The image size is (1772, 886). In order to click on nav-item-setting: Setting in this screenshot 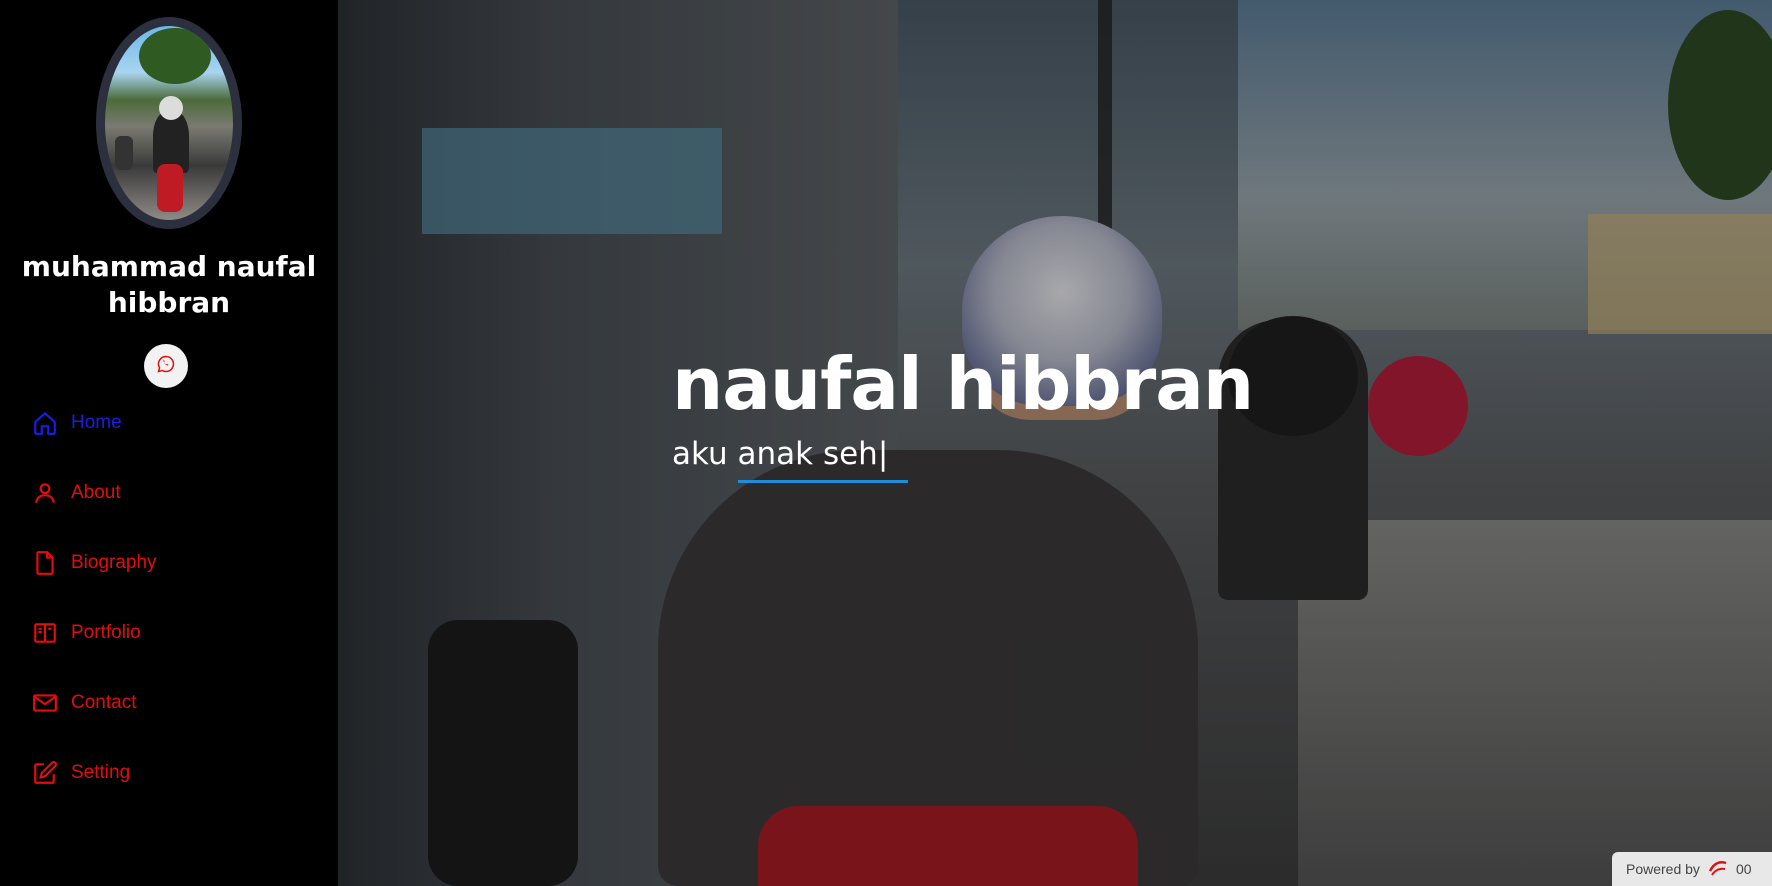, I will do `click(81, 773)`.